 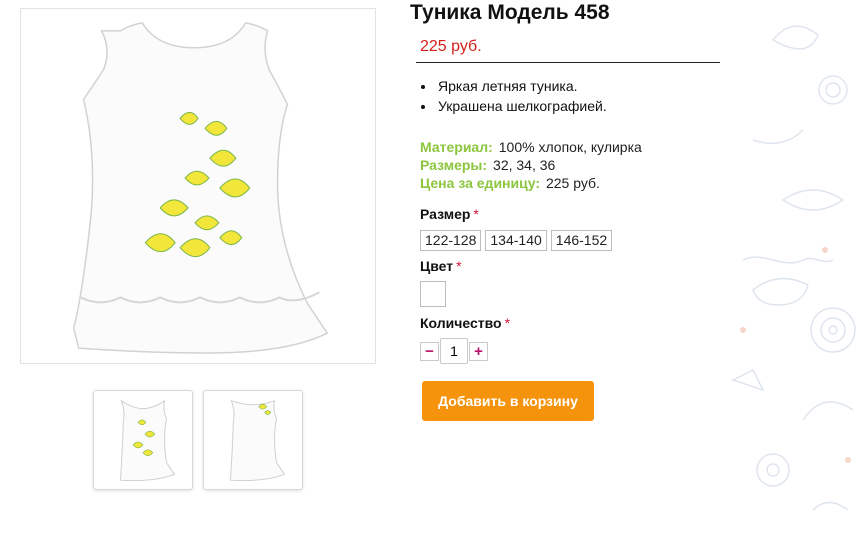 What do you see at coordinates (581, 240) in the screenshot?
I see `size-option-146-152: 146-152` at bounding box center [581, 240].